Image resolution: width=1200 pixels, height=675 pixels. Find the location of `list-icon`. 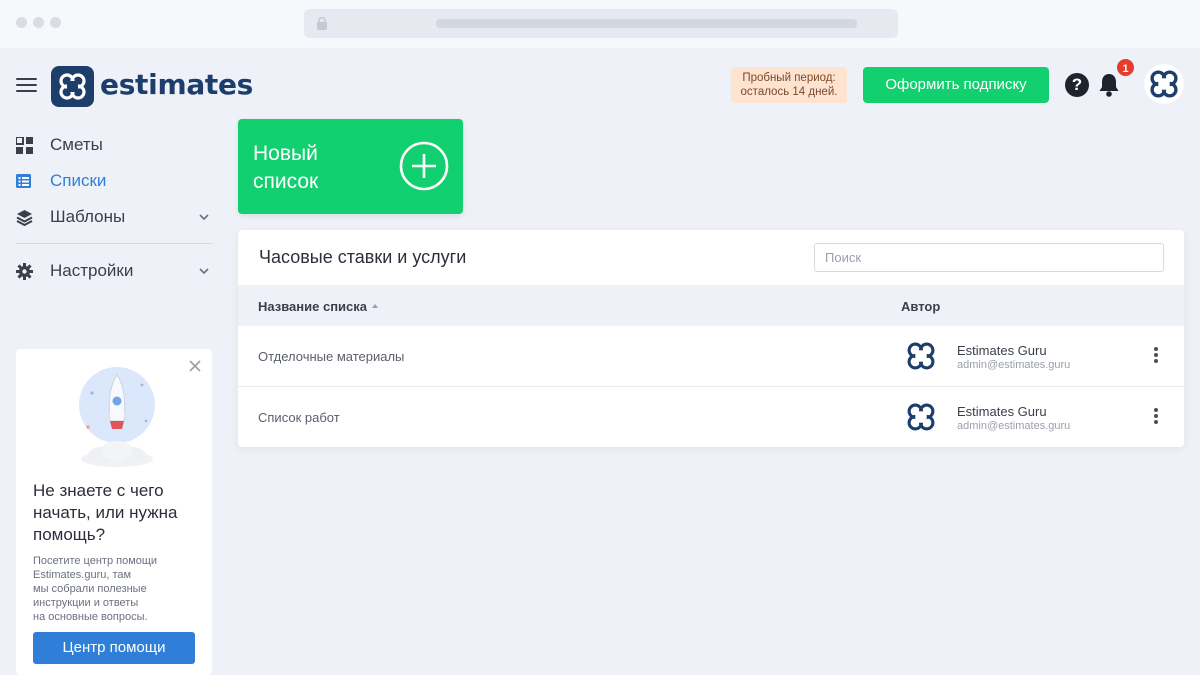

list-icon is located at coordinates (23, 181).